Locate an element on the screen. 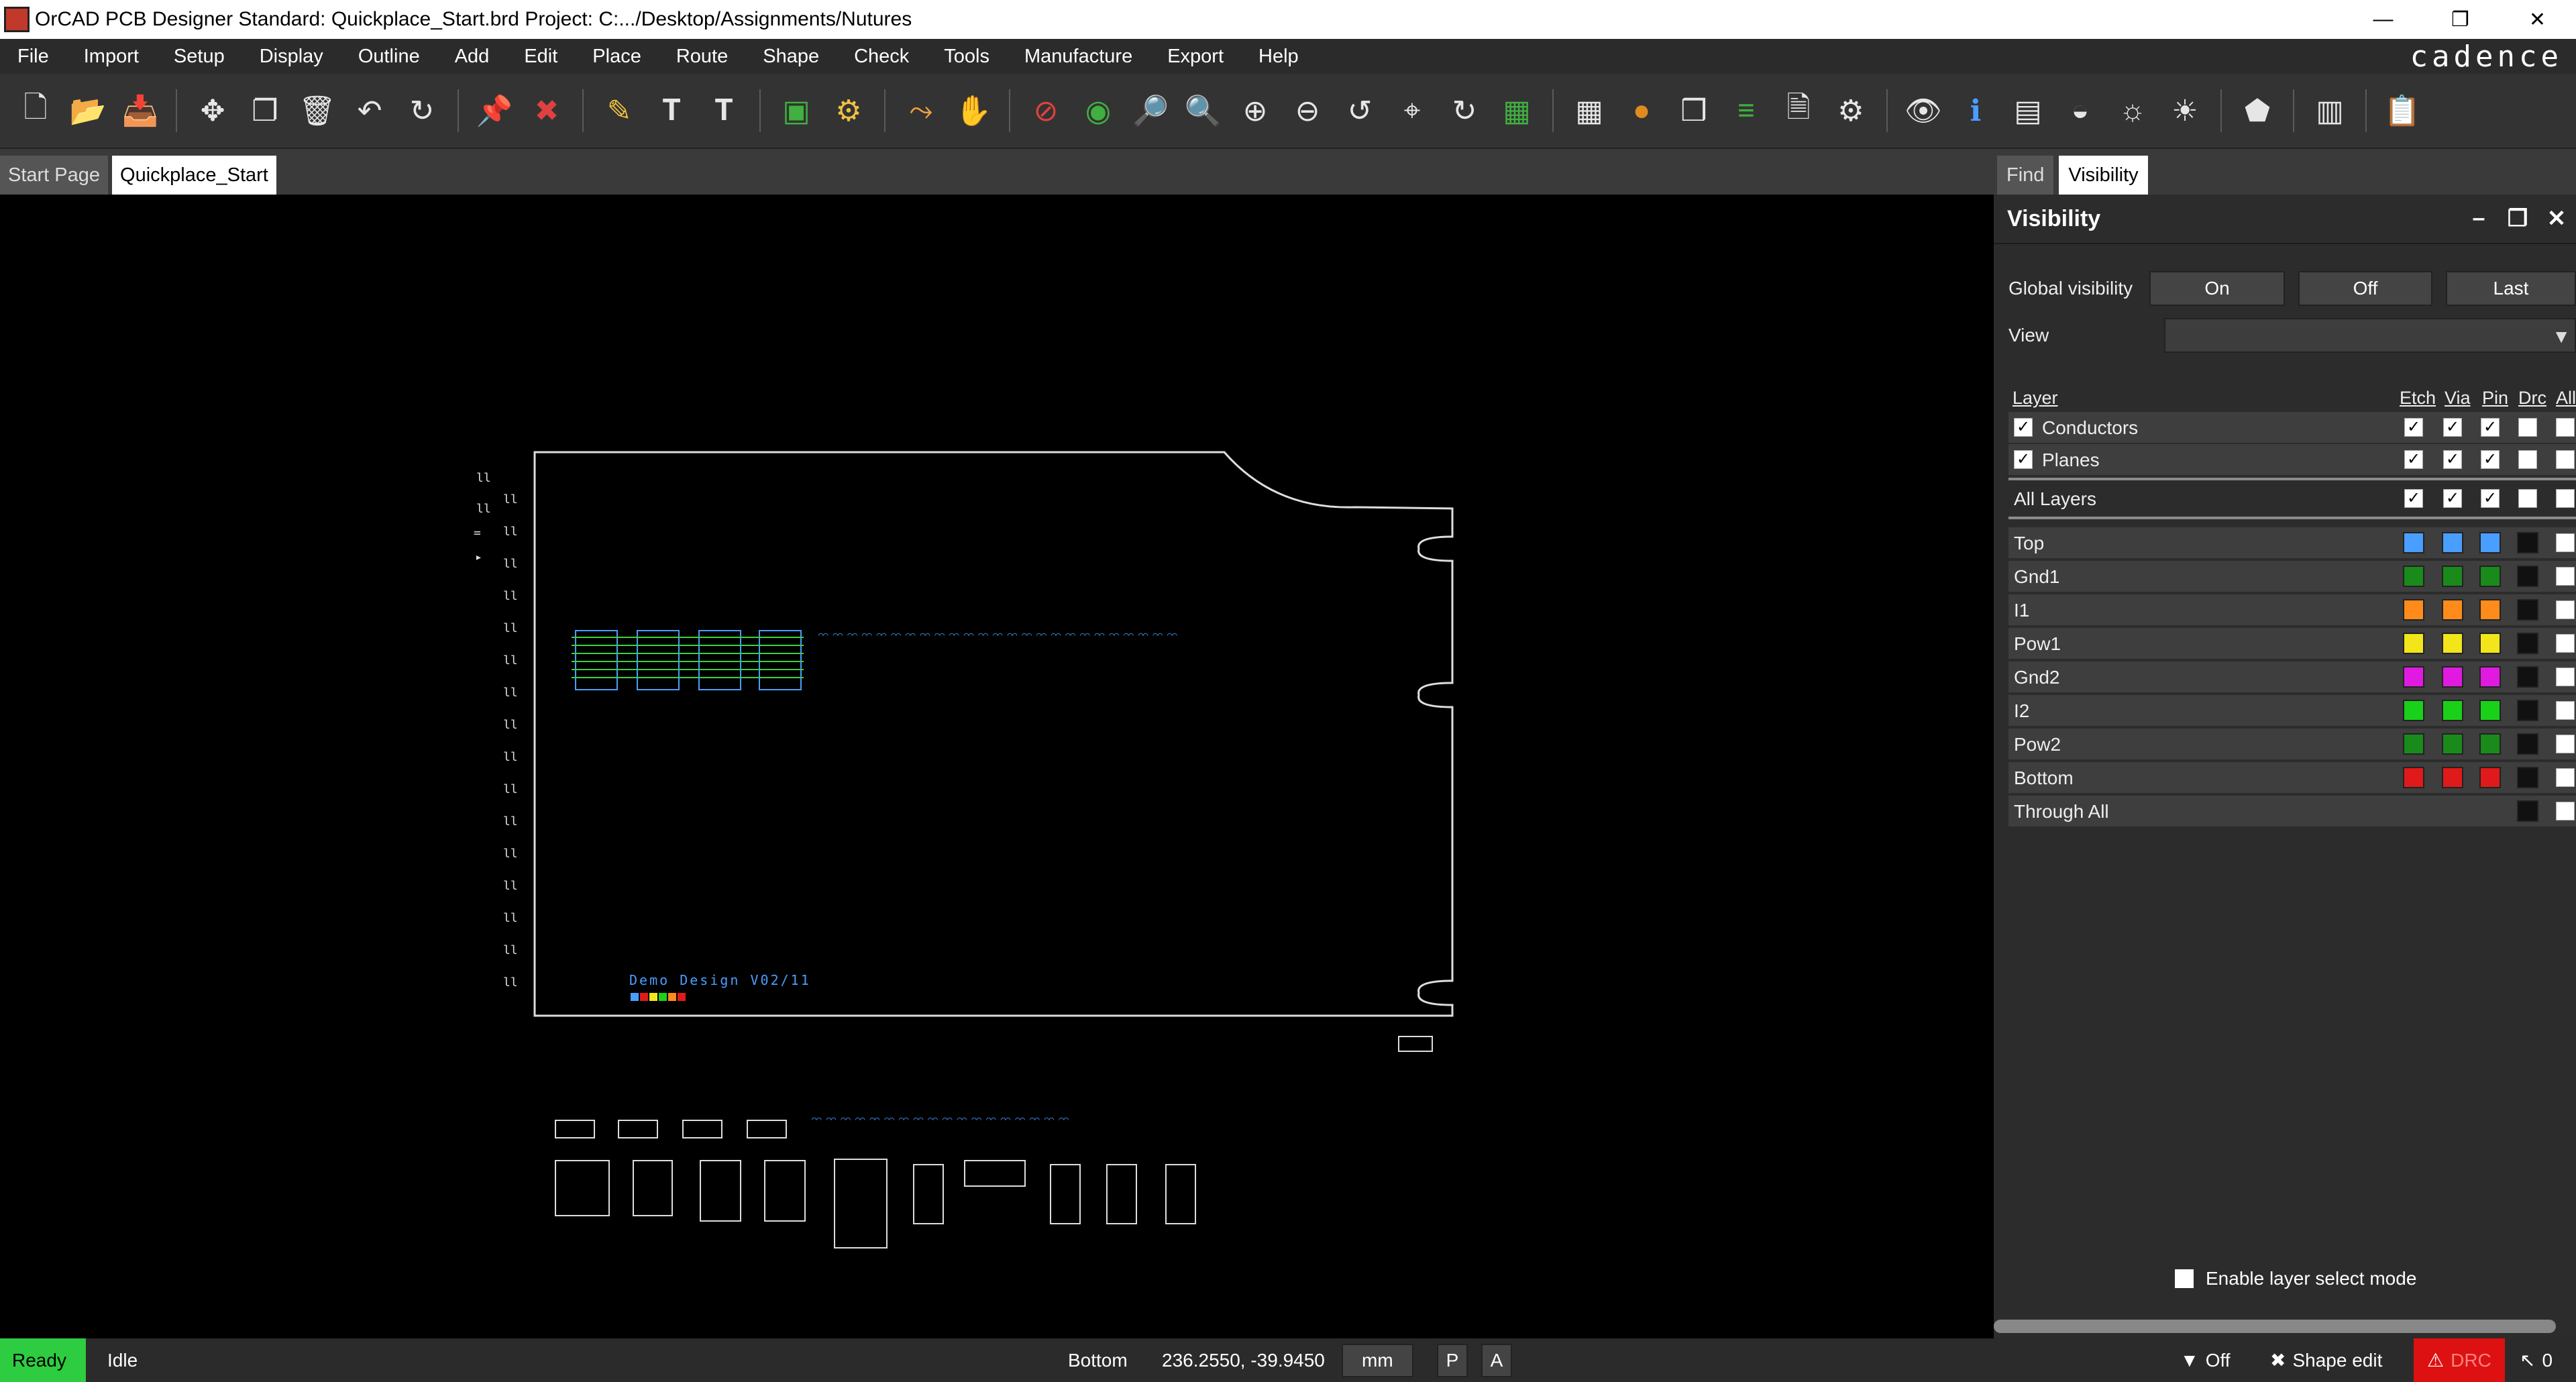  all-layers-pin-checkbox: ✓ is located at coordinates (2490, 498).